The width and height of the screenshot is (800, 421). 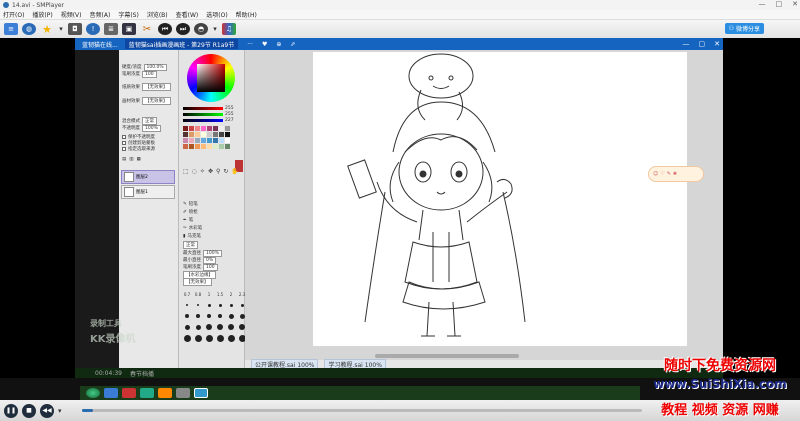 What do you see at coordinates (187, 294) in the screenshot?
I see `brush-size-option: 0.7` at bounding box center [187, 294].